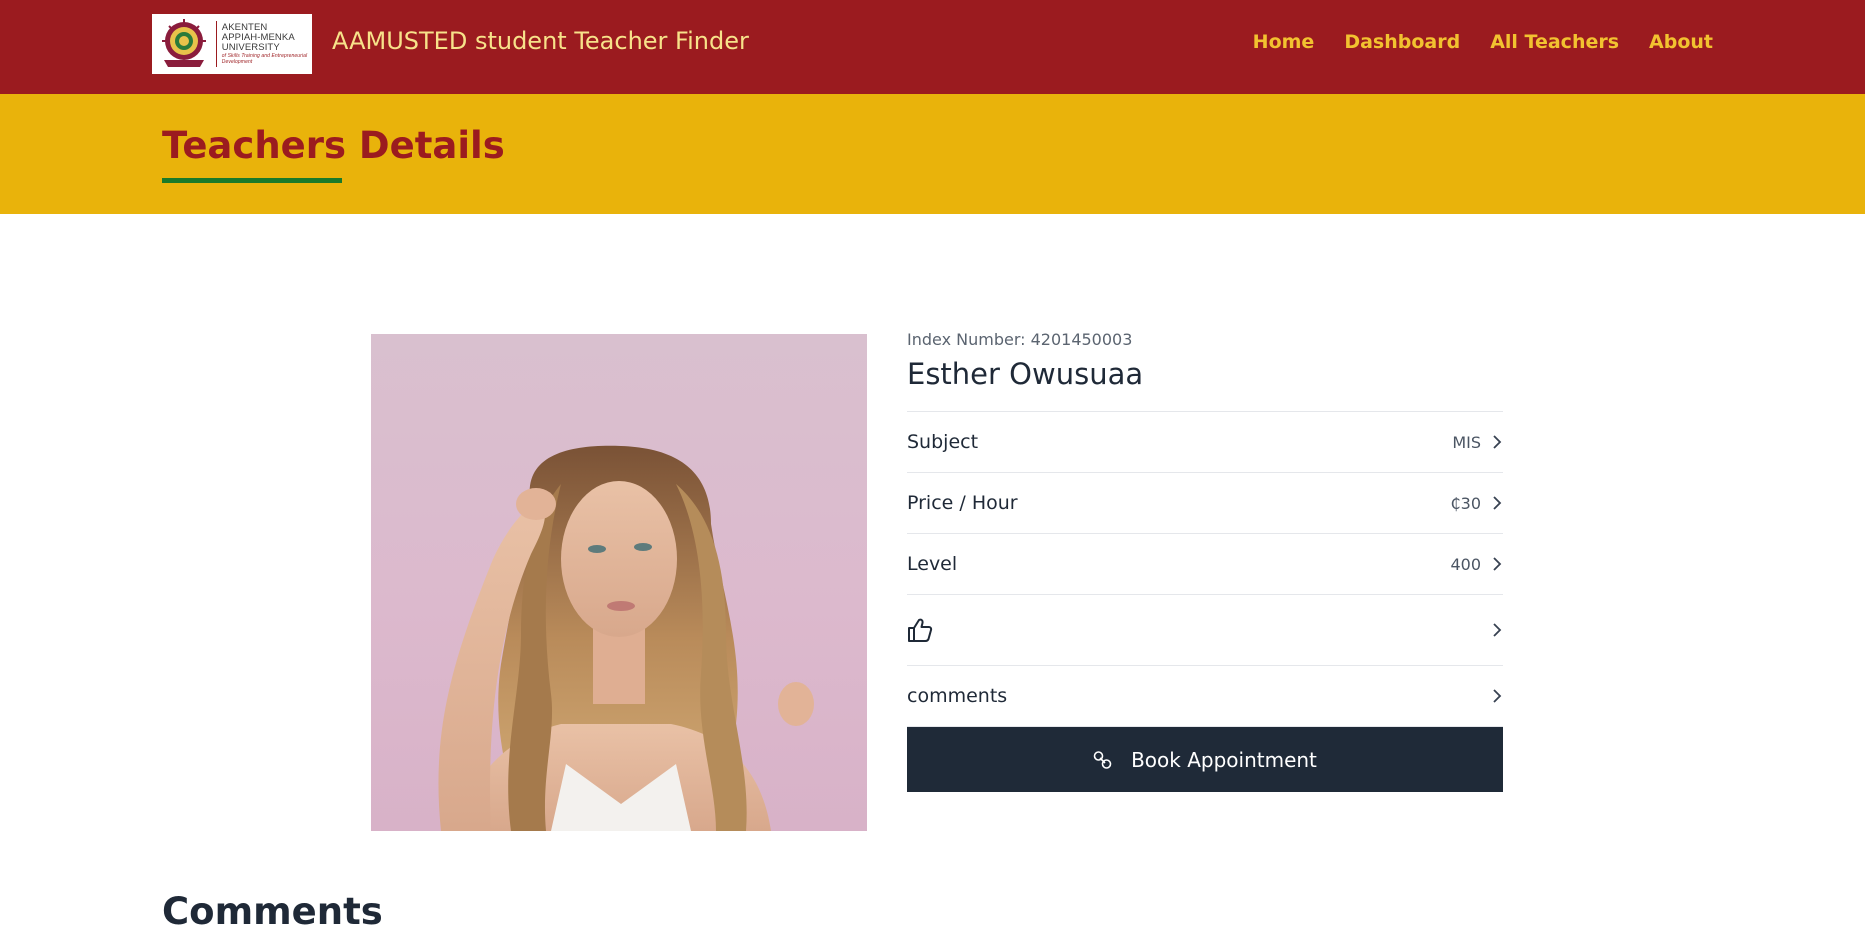  What do you see at coordinates (1025, 374) in the screenshot?
I see `teacher-name: Esther Owusuaa` at bounding box center [1025, 374].